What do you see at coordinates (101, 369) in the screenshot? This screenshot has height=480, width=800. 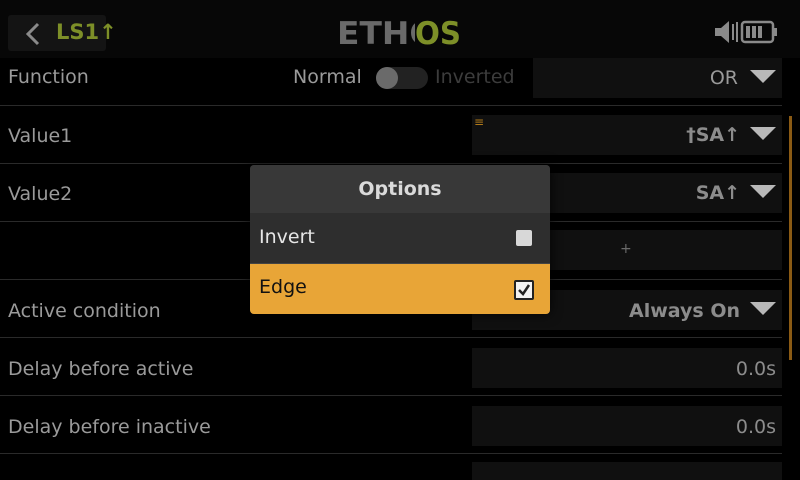 I see `delay-active-label: Delay before active` at bounding box center [101, 369].